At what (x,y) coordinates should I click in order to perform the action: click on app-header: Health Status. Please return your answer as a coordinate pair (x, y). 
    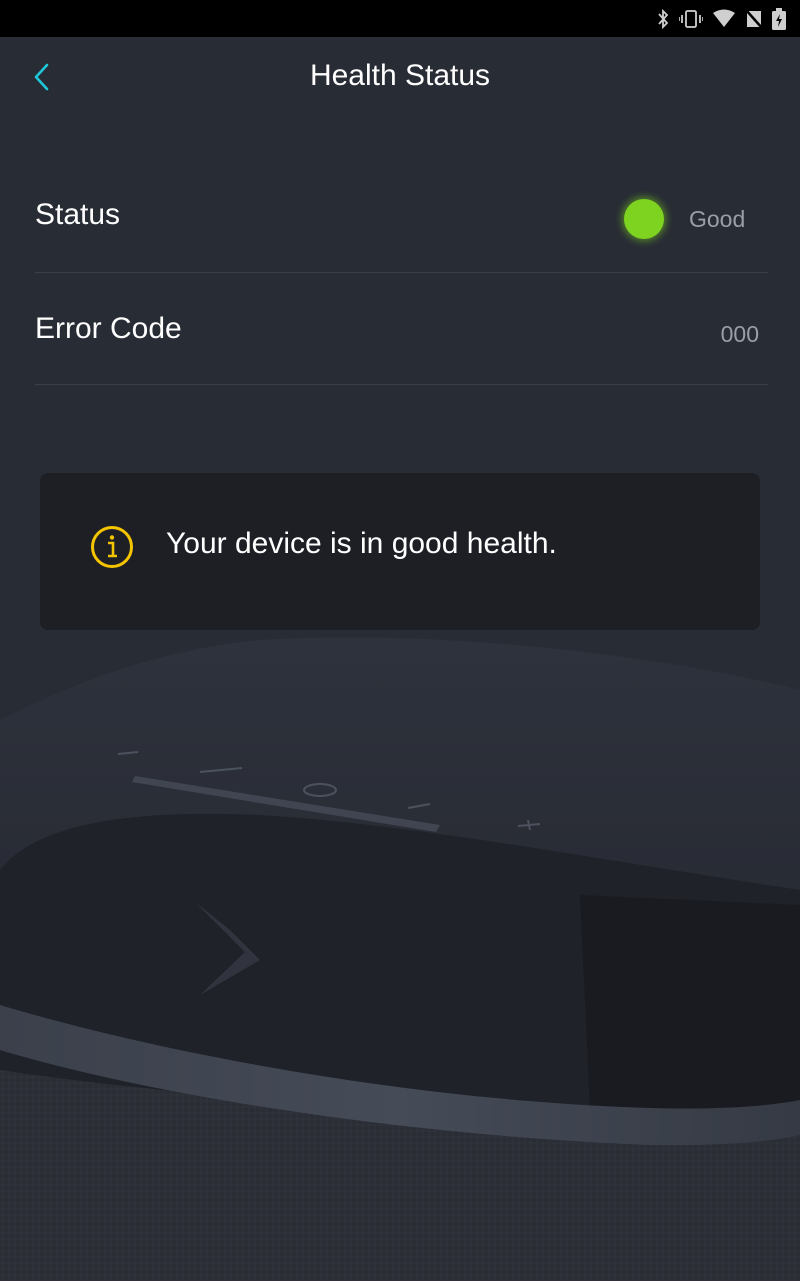
    Looking at the image, I should click on (400, 77).